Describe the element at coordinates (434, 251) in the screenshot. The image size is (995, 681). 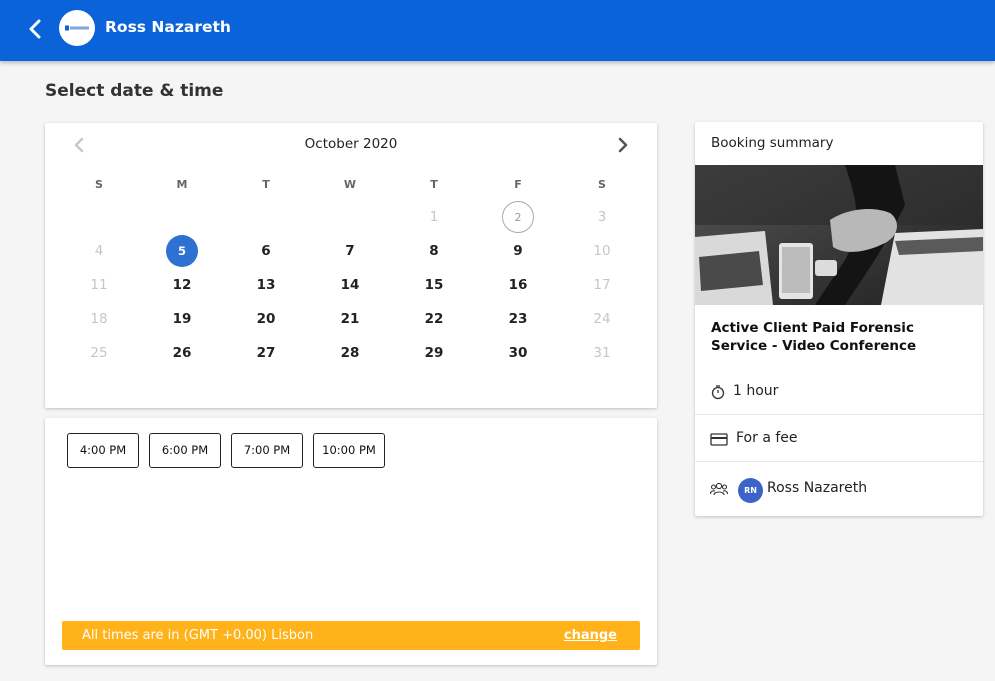
I see `calendar-day: 8` at that location.